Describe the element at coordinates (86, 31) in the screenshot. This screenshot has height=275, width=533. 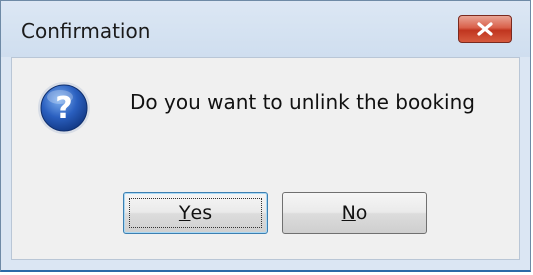
I see `window-title: Confirmation` at that location.